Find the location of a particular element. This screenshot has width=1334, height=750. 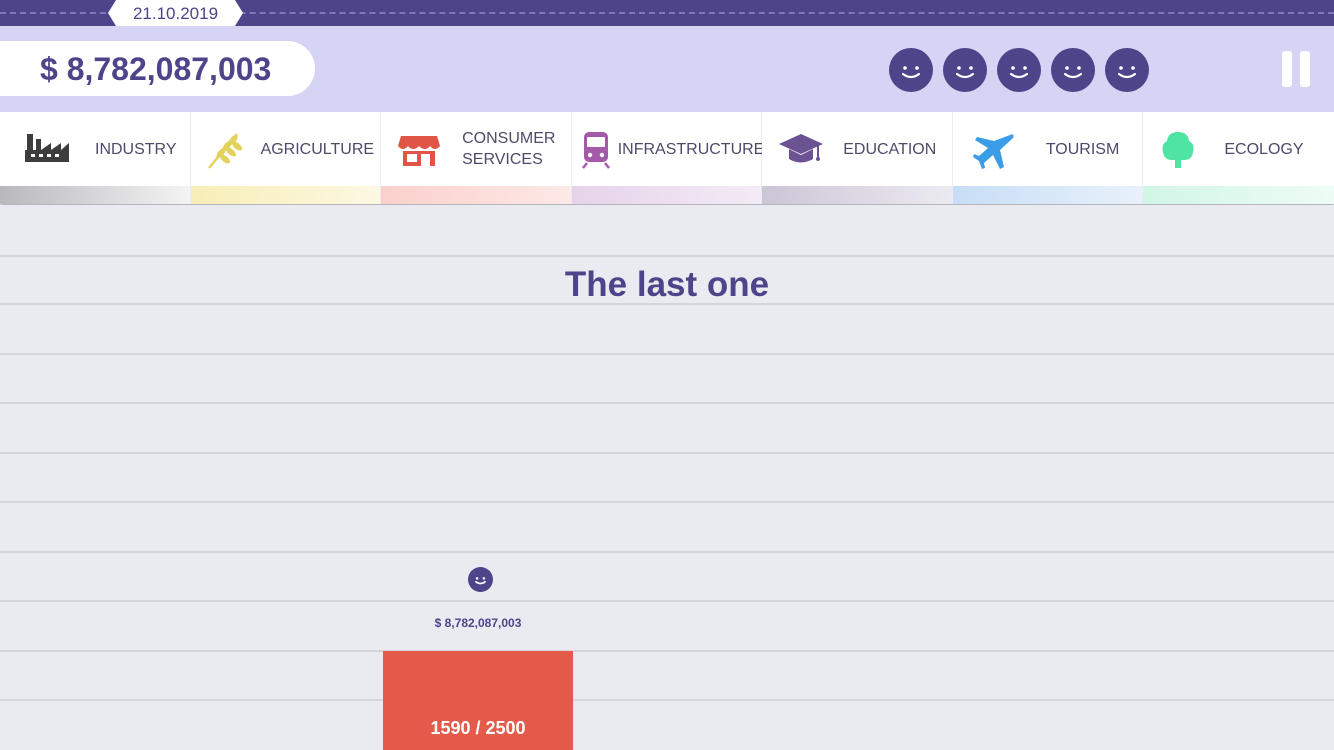

tab-education: EDUCATION is located at coordinates (857, 158).